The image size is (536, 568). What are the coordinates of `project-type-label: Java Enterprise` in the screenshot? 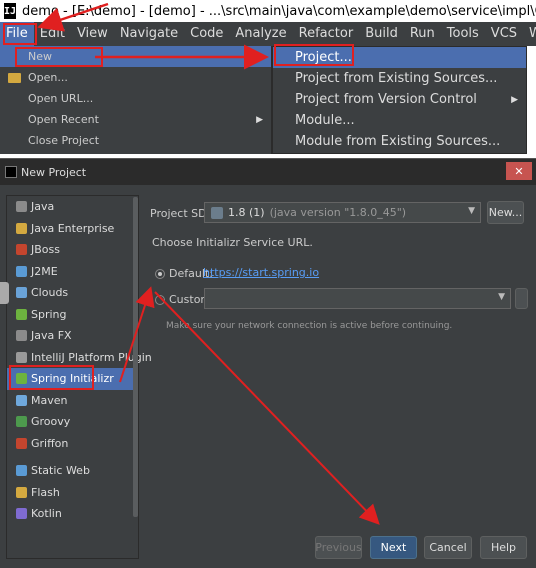 It's located at (73, 228).